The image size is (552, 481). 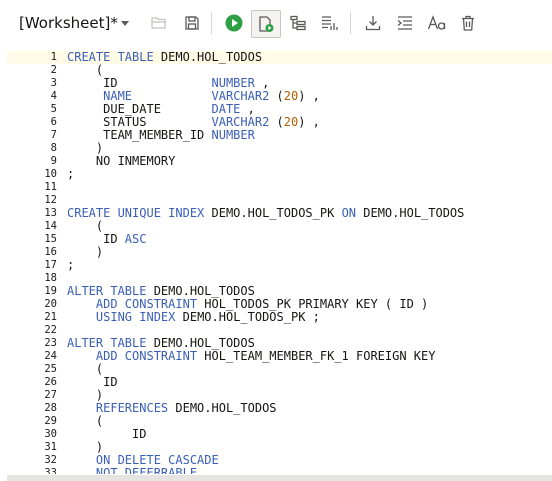 What do you see at coordinates (298, 23) in the screenshot?
I see `explain-plan-icon` at bounding box center [298, 23].